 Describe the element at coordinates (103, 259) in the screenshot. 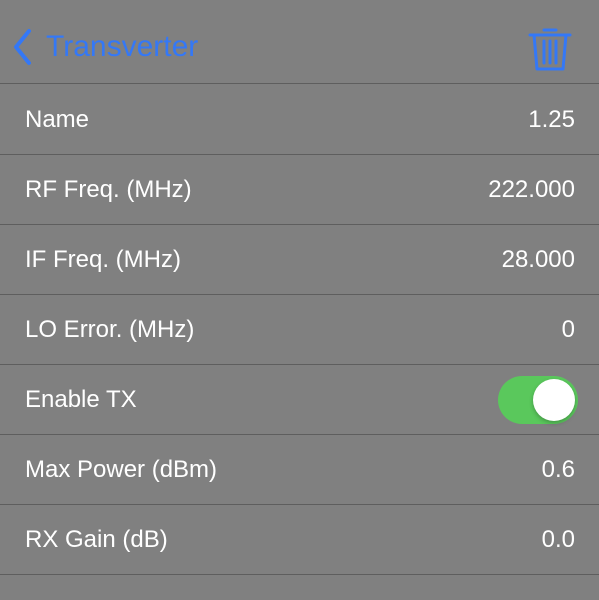

I see `if-freq-label: IF Freq. (MHz)` at that location.